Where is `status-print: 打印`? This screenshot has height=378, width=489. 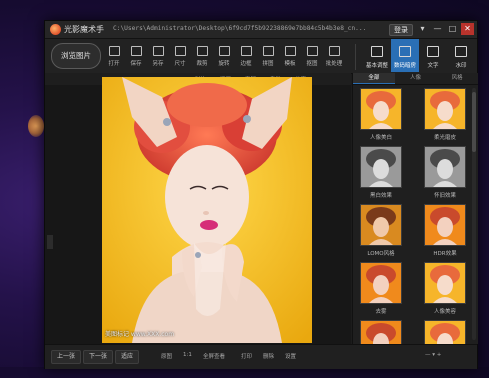 status-print: 打印 is located at coordinates (246, 356).